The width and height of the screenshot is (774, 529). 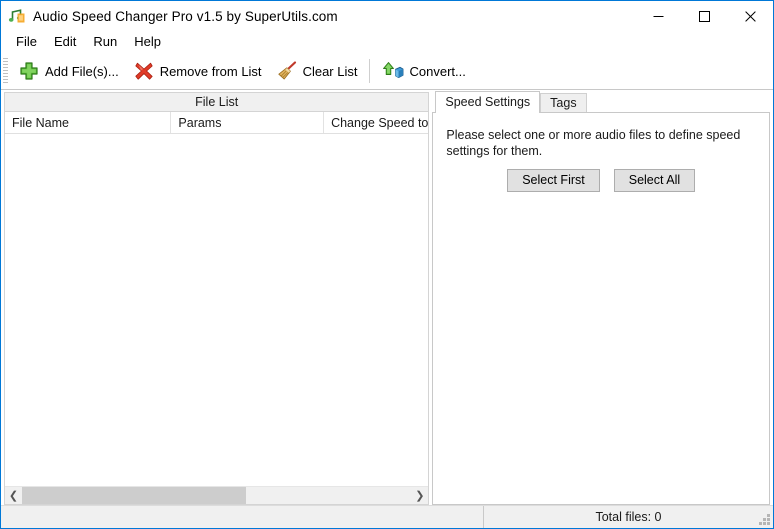 What do you see at coordinates (387, 516) in the screenshot?
I see `status-bar: Total files: 0` at bounding box center [387, 516].